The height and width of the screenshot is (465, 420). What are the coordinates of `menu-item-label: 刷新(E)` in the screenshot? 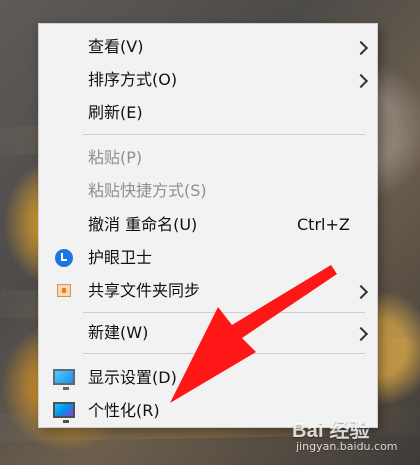 It's located at (115, 112).